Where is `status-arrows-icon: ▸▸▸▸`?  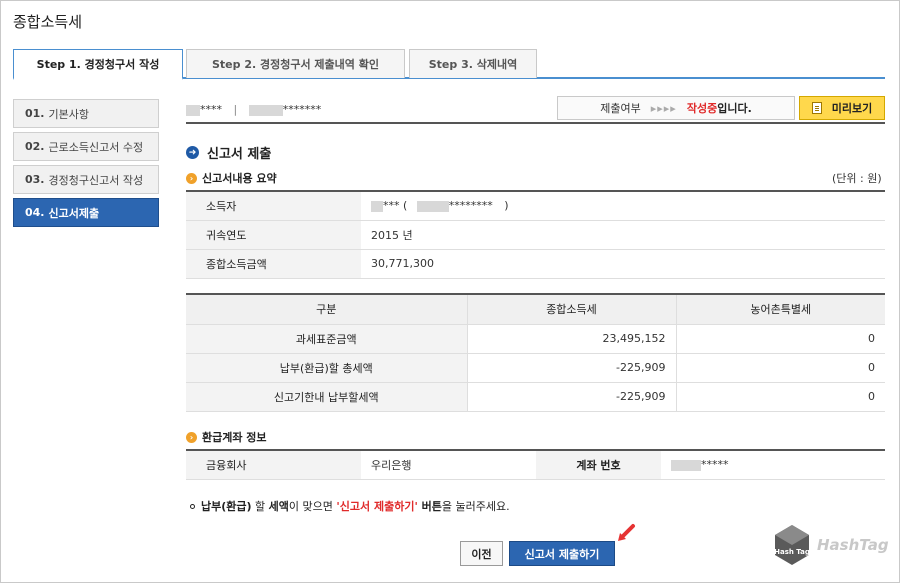 status-arrows-icon: ▸▸▸▸ is located at coordinates (663, 108).